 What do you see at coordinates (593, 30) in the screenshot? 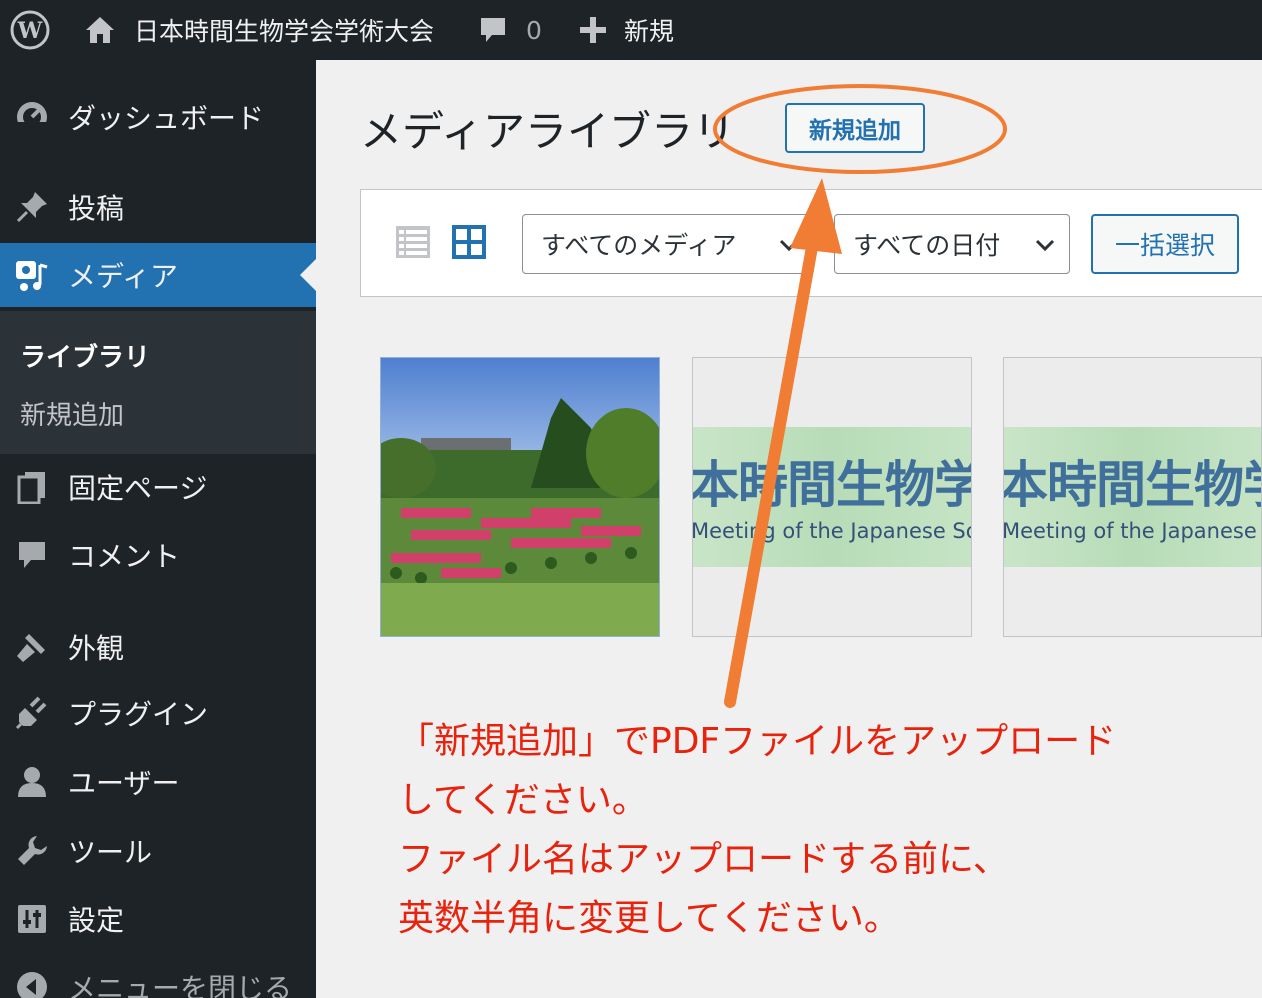
I see `plus-icon` at bounding box center [593, 30].